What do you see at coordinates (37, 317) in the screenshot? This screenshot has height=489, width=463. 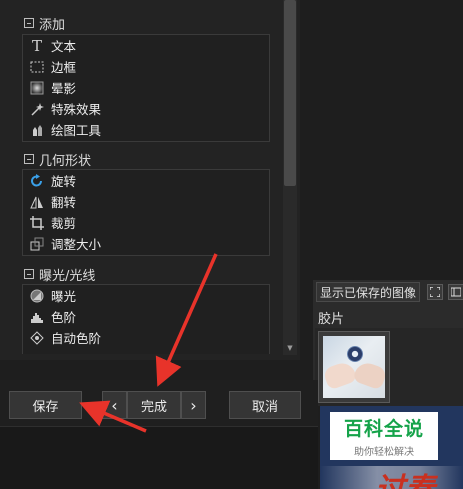 I see `levels-icon` at bounding box center [37, 317].